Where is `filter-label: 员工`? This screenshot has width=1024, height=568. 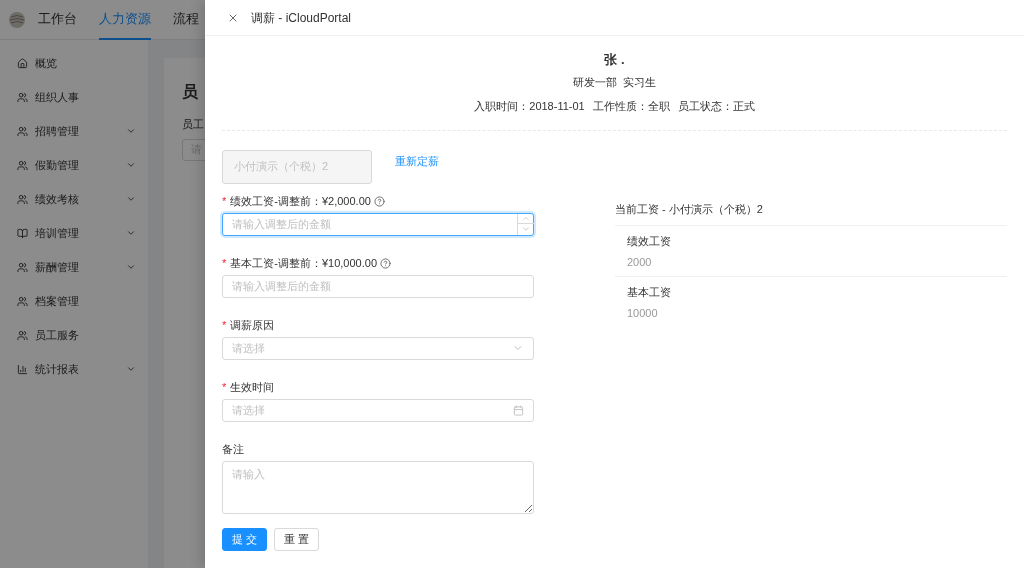 filter-label: 员工 is located at coordinates (193, 124).